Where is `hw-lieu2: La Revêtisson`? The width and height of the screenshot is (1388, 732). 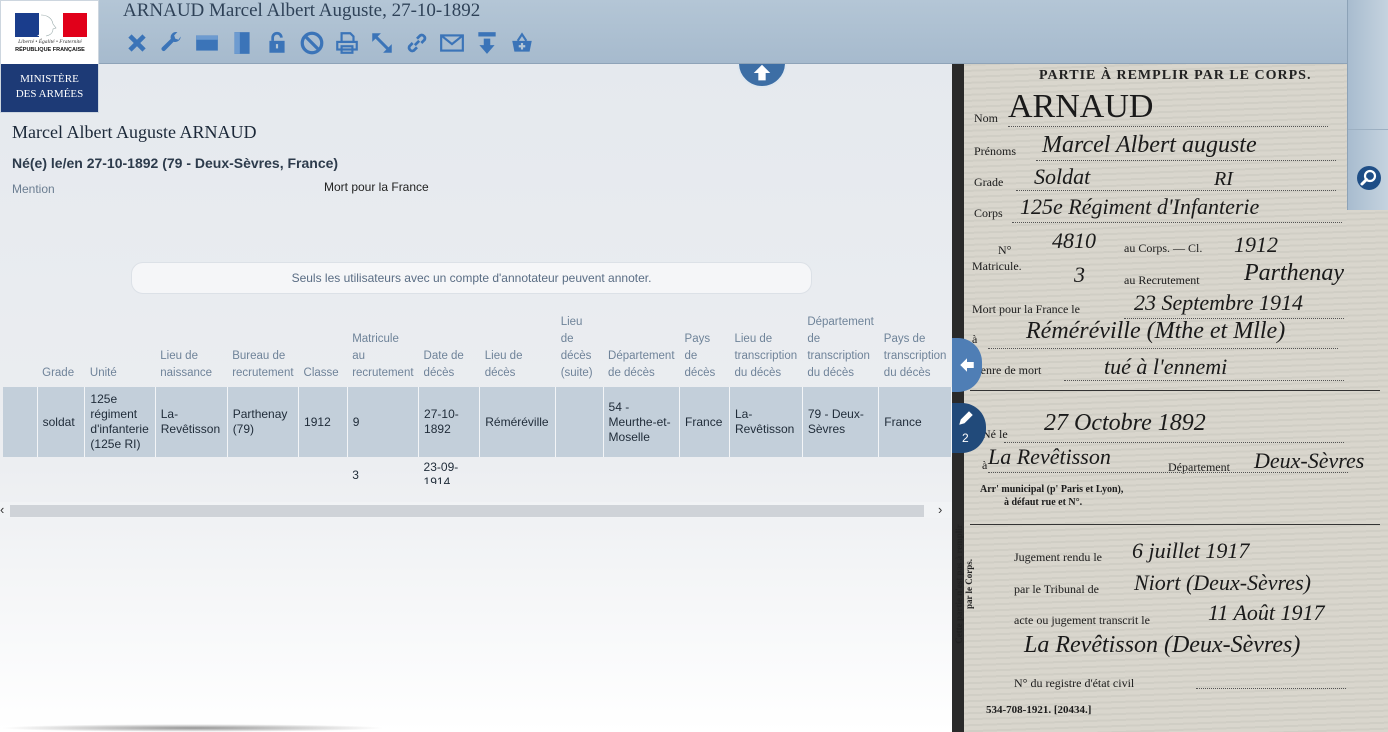
hw-lieu2: La Revêtisson is located at coordinates (1049, 456).